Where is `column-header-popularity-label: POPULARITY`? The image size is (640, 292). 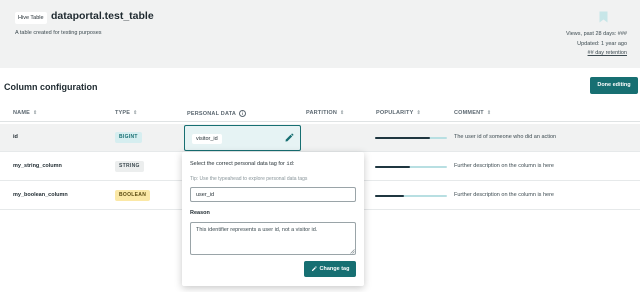 column-header-popularity-label: POPULARITY is located at coordinates (395, 113).